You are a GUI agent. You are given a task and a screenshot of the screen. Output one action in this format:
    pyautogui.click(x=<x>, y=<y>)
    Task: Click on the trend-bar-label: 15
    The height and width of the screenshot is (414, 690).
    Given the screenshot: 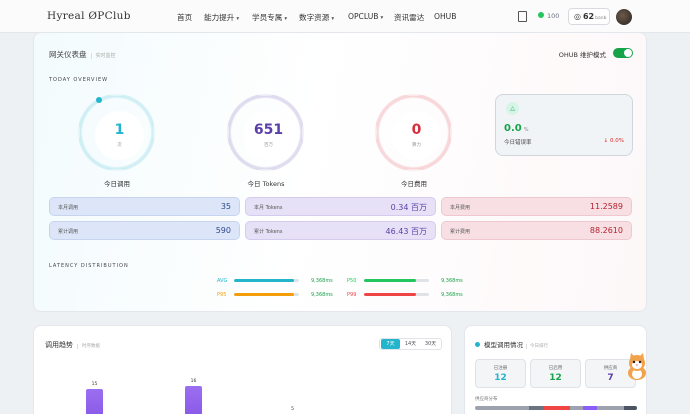 What is the action you would take?
    pyautogui.click(x=94, y=384)
    